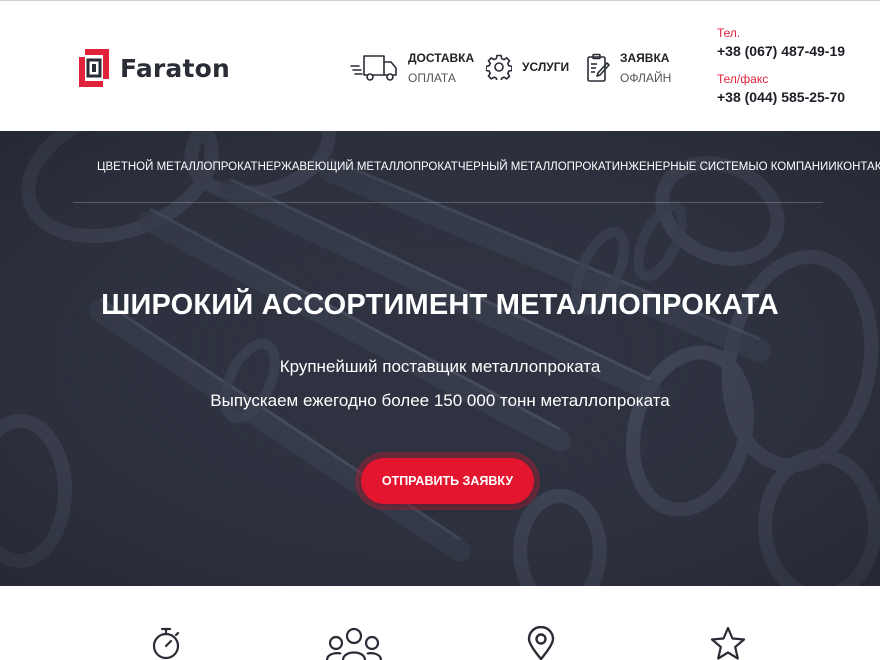 The image size is (880, 660). What do you see at coordinates (729, 33) in the screenshot?
I see `phone-label: Тел.` at bounding box center [729, 33].